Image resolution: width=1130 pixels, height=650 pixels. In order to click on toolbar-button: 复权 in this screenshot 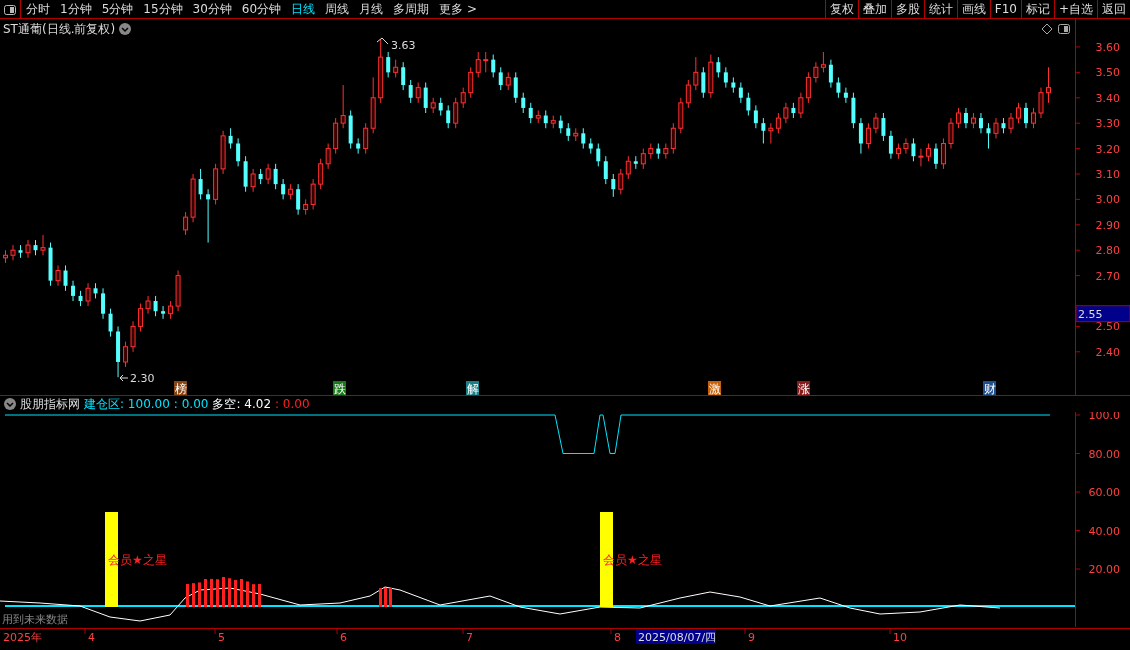, I will do `click(841, 9)`.